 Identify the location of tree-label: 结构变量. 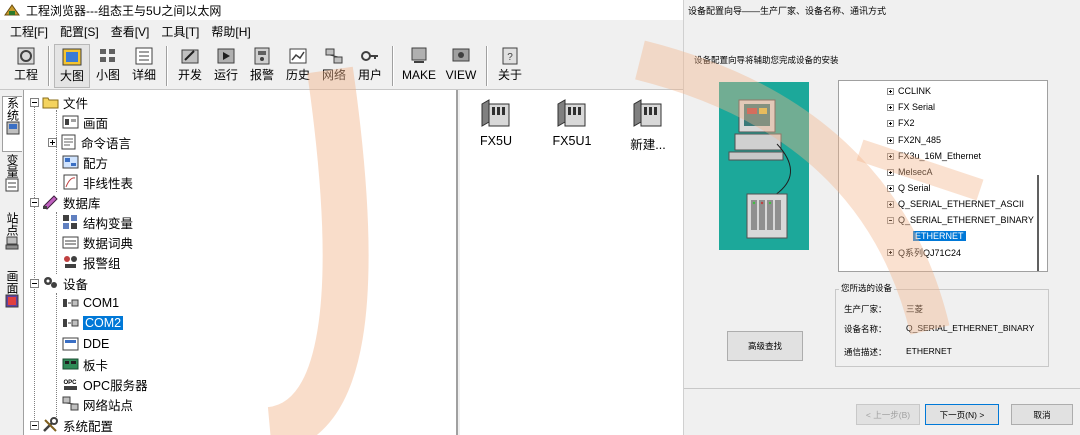
(108, 223).